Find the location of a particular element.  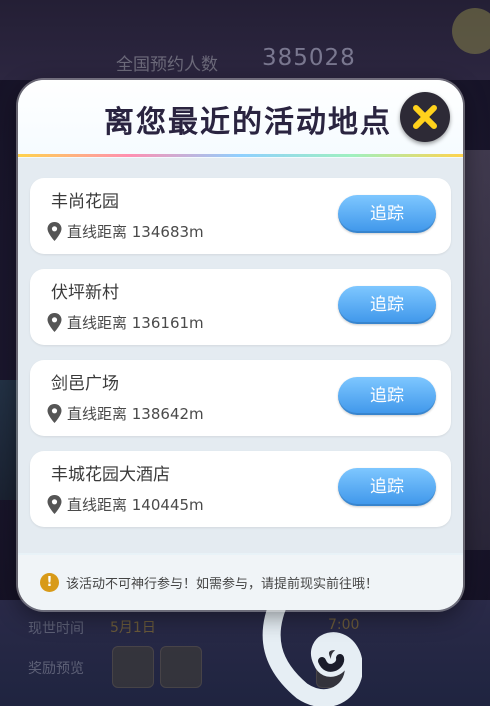

background-header is located at coordinates (245, 40).